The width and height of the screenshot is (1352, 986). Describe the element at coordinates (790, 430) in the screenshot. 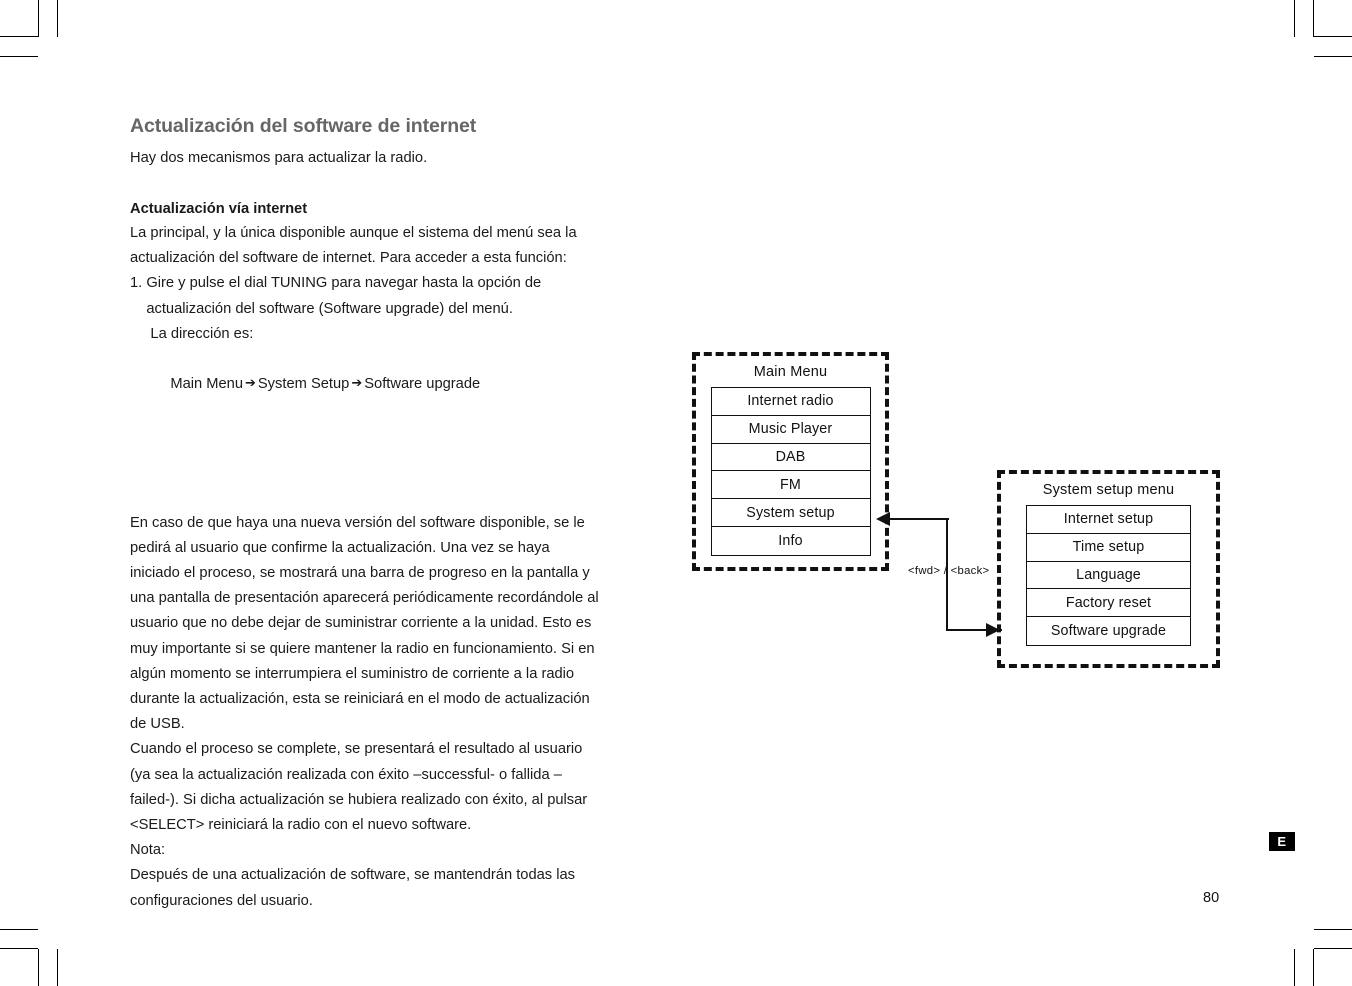

I see `main-menu-item-music-player: Music Player` at that location.